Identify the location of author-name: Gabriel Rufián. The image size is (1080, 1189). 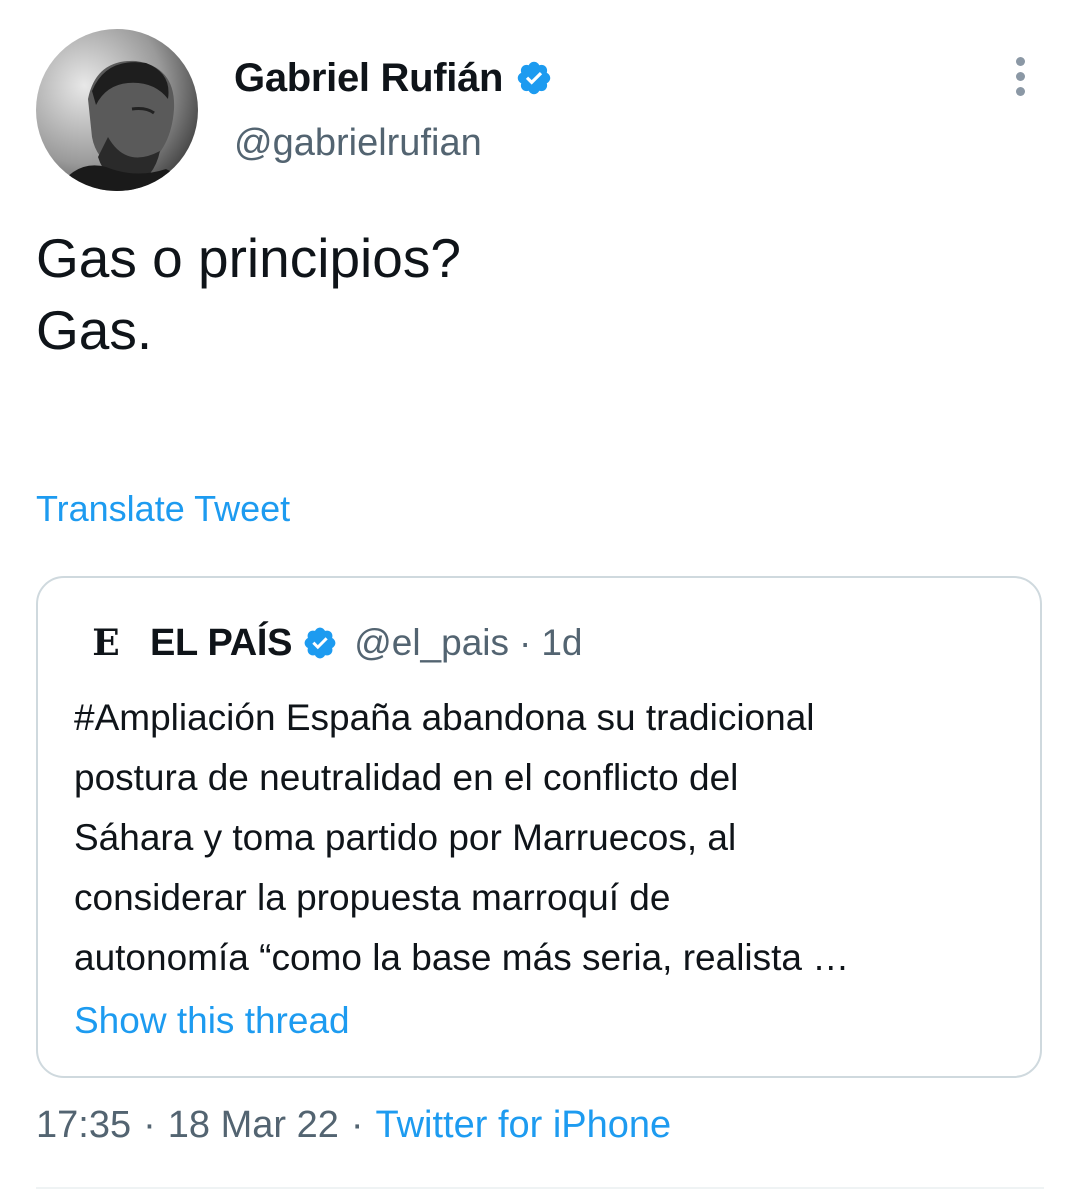
(368, 78).